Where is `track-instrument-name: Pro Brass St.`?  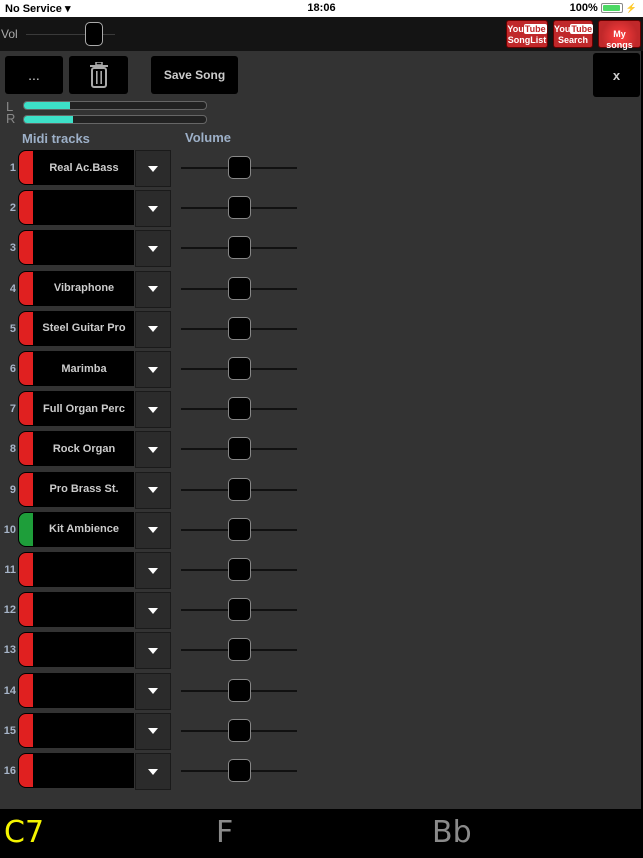 track-instrument-name: Pro Brass St. is located at coordinates (84, 489).